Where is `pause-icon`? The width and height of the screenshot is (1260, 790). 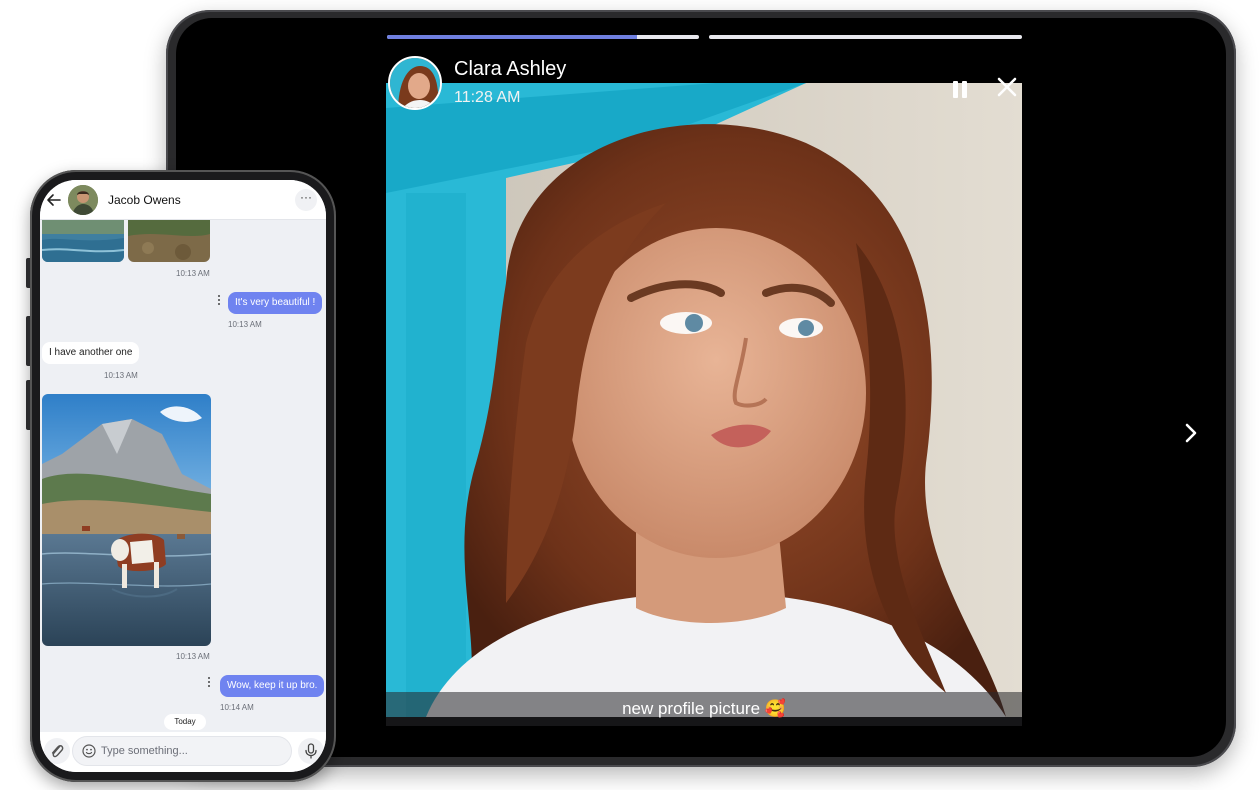
pause-icon is located at coordinates (960, 90).